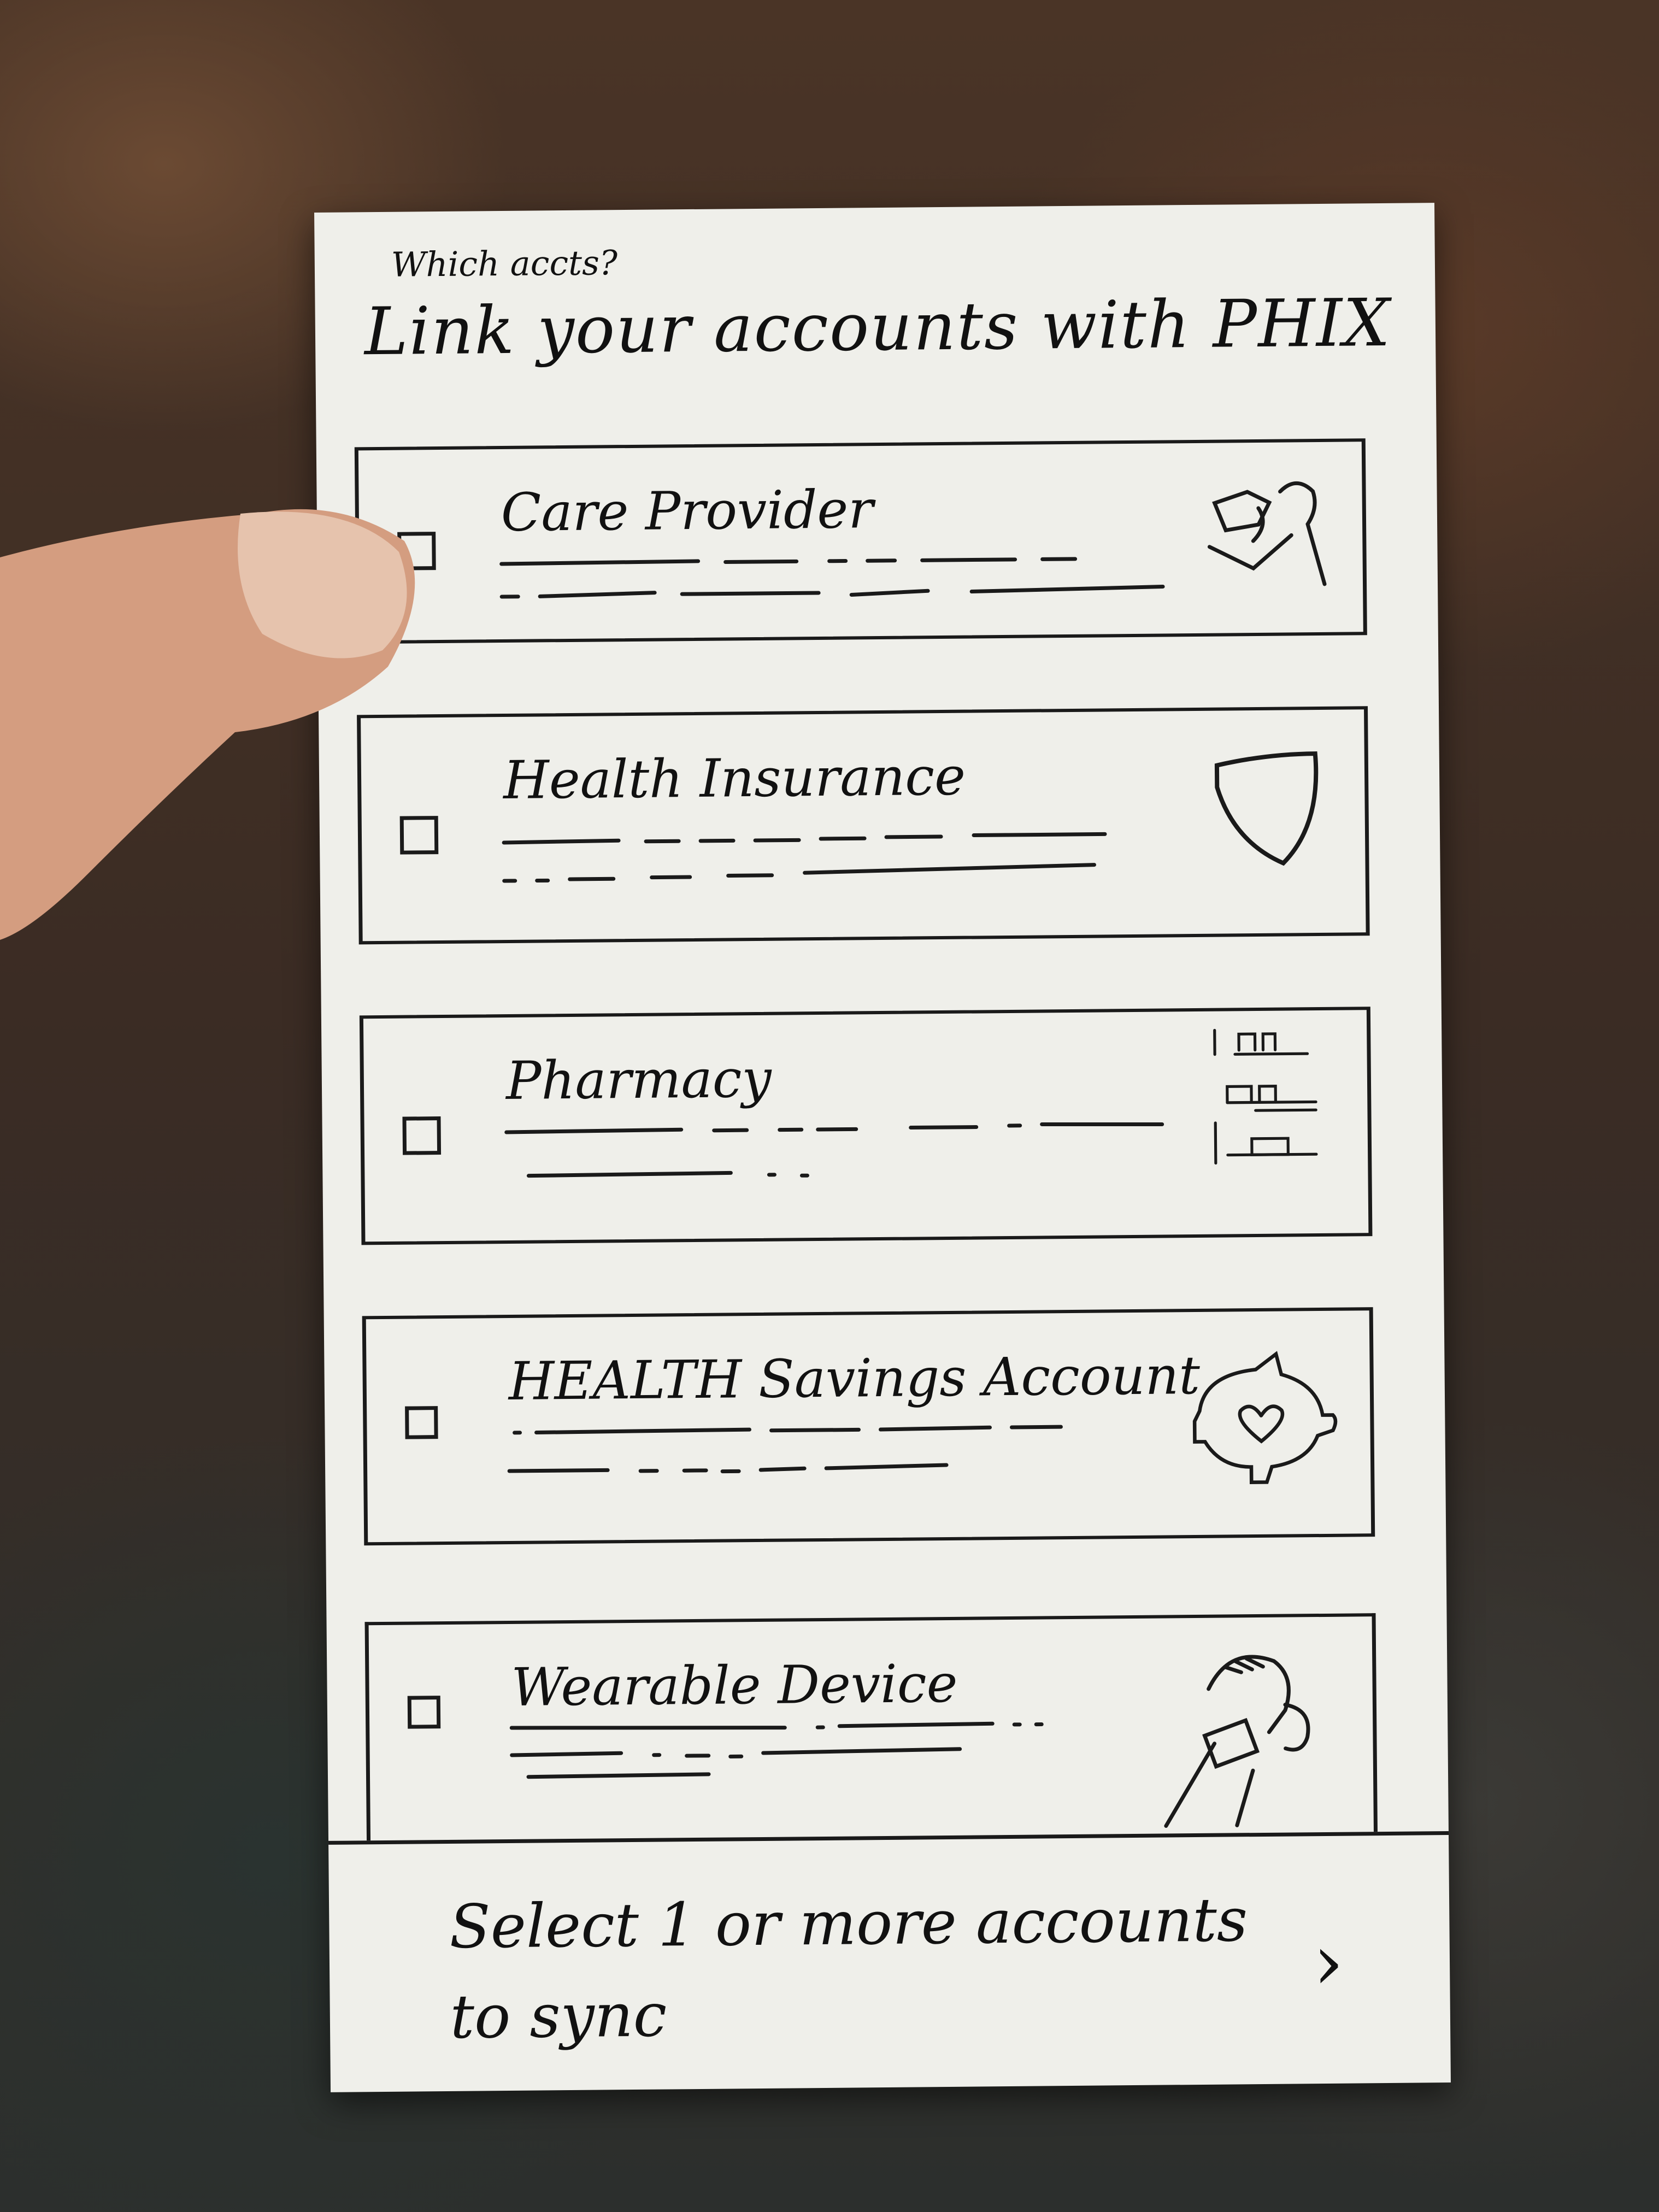 This screenshot has width=1659, height=2212. What do you see at coordinates (734, 1685) in the screenshot?
I see `account-label: Wearable Device` at bounding box center [734, 1685].